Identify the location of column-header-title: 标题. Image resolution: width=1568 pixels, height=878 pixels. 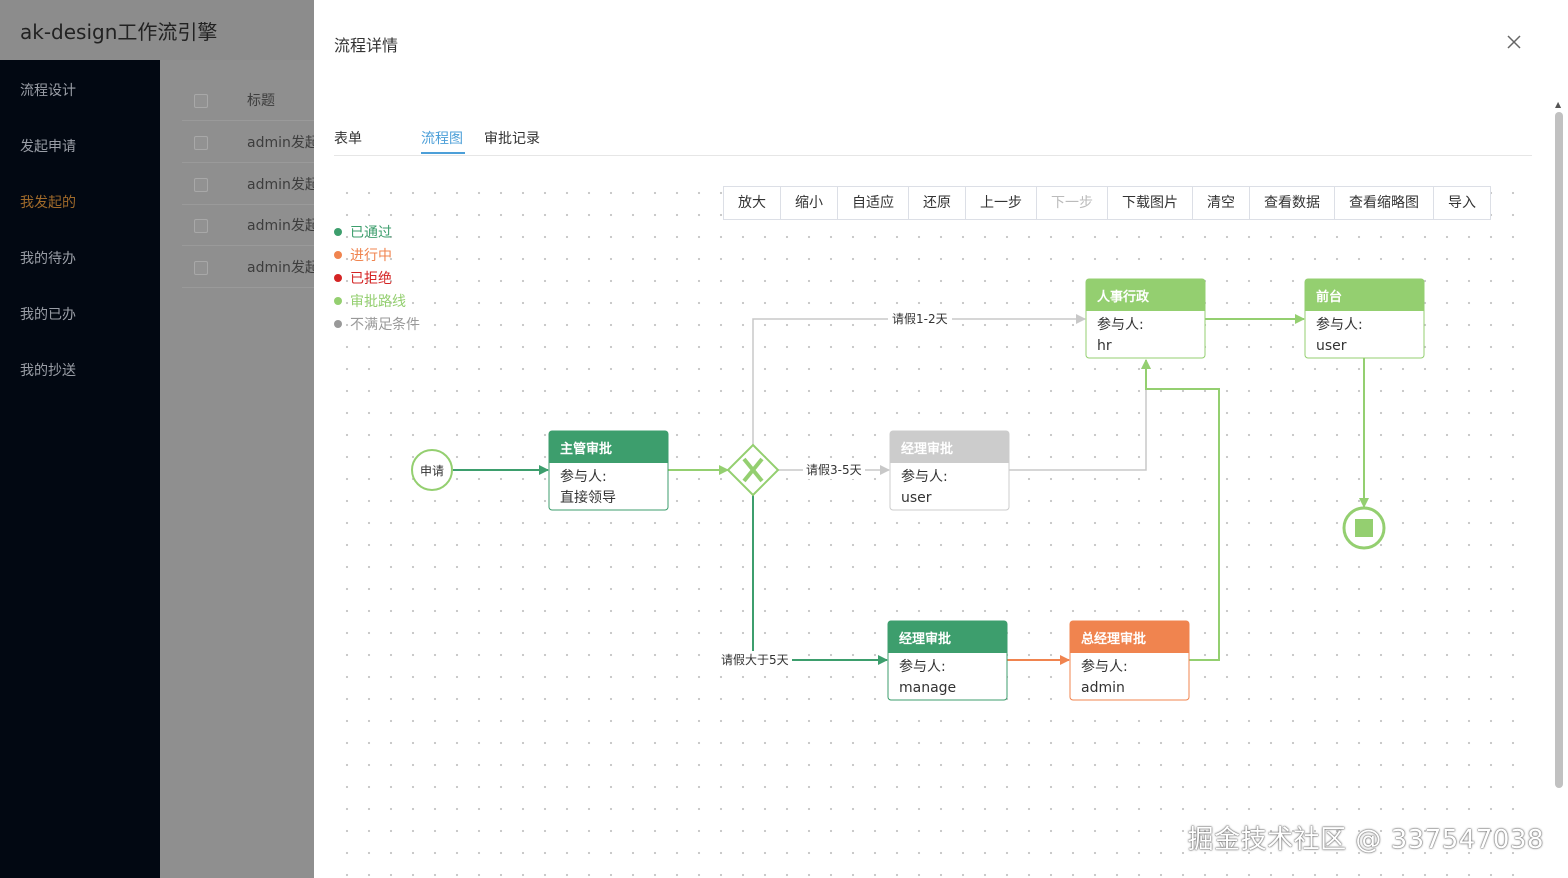
(261, 101).